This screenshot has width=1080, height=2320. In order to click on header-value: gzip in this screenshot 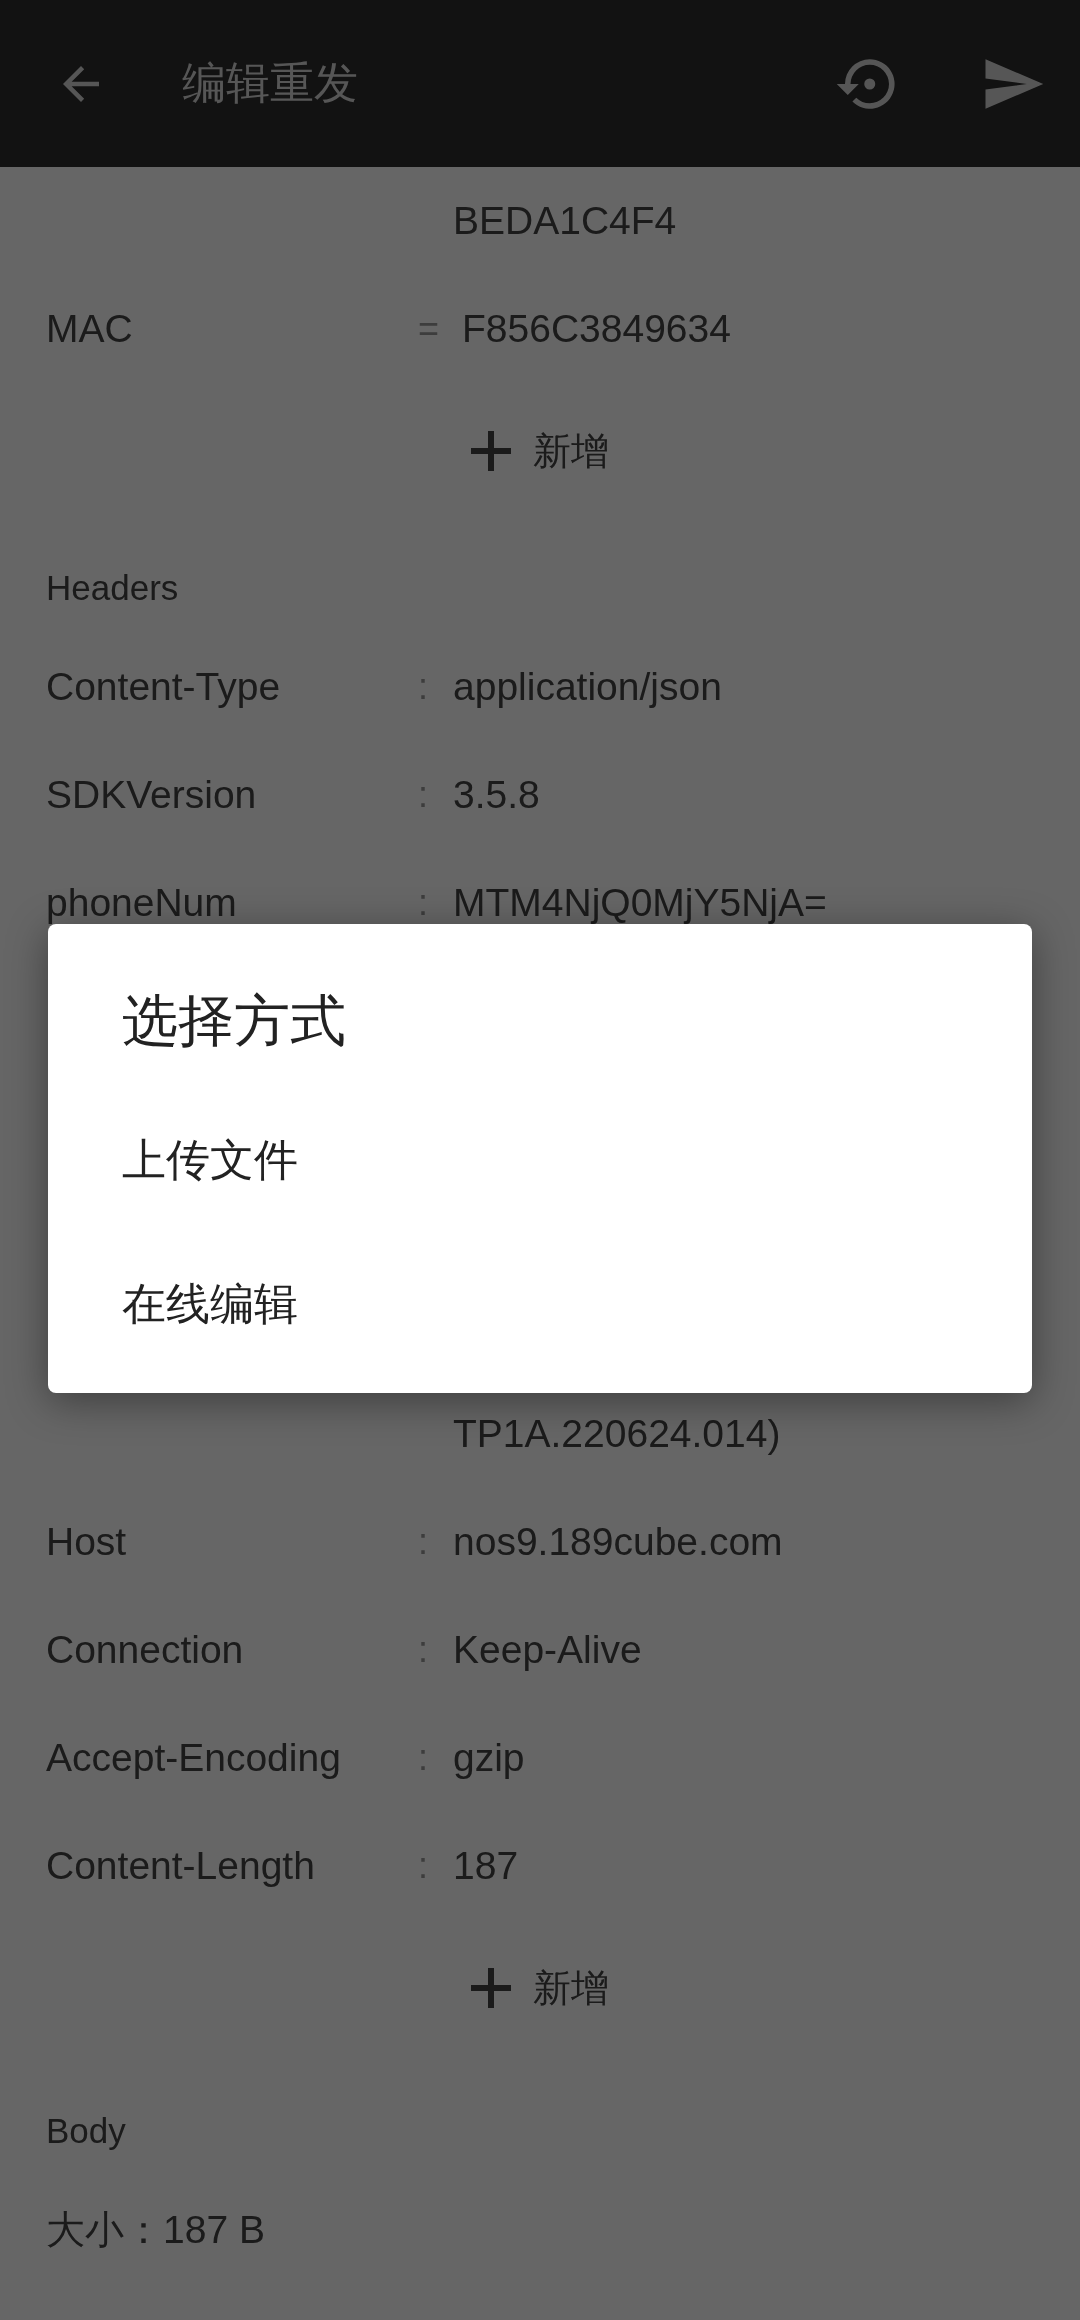, I will do `click(489, 1758)`.